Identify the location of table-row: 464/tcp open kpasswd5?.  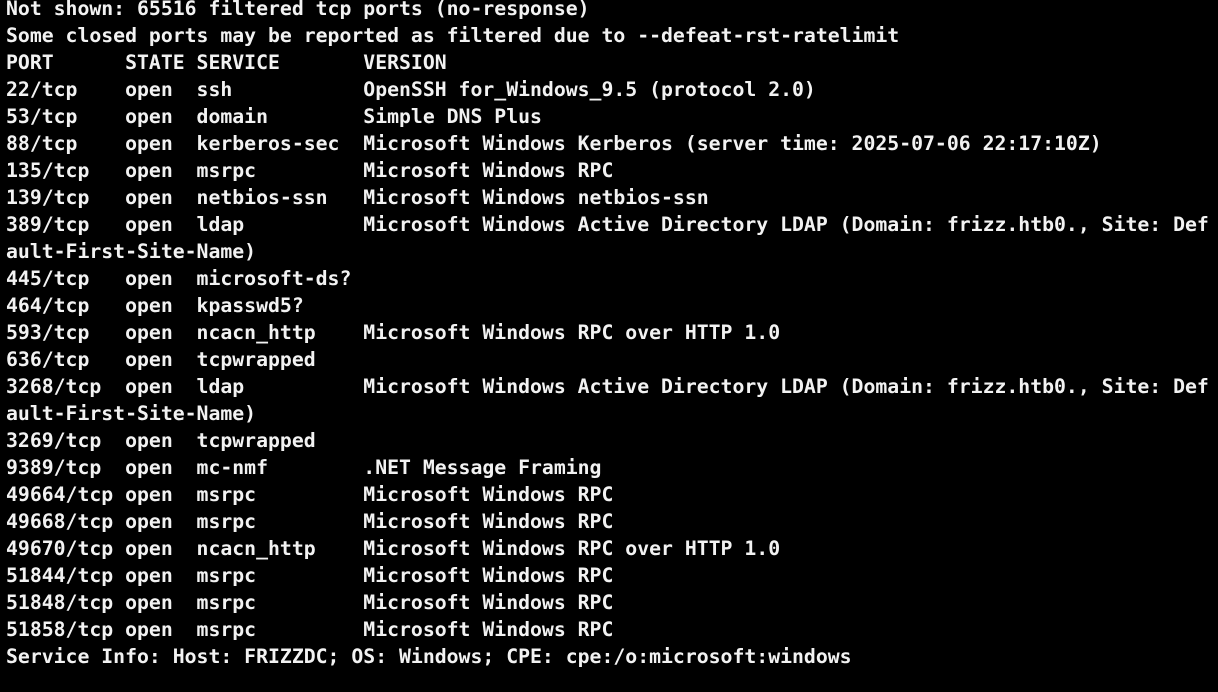
(155, 305).